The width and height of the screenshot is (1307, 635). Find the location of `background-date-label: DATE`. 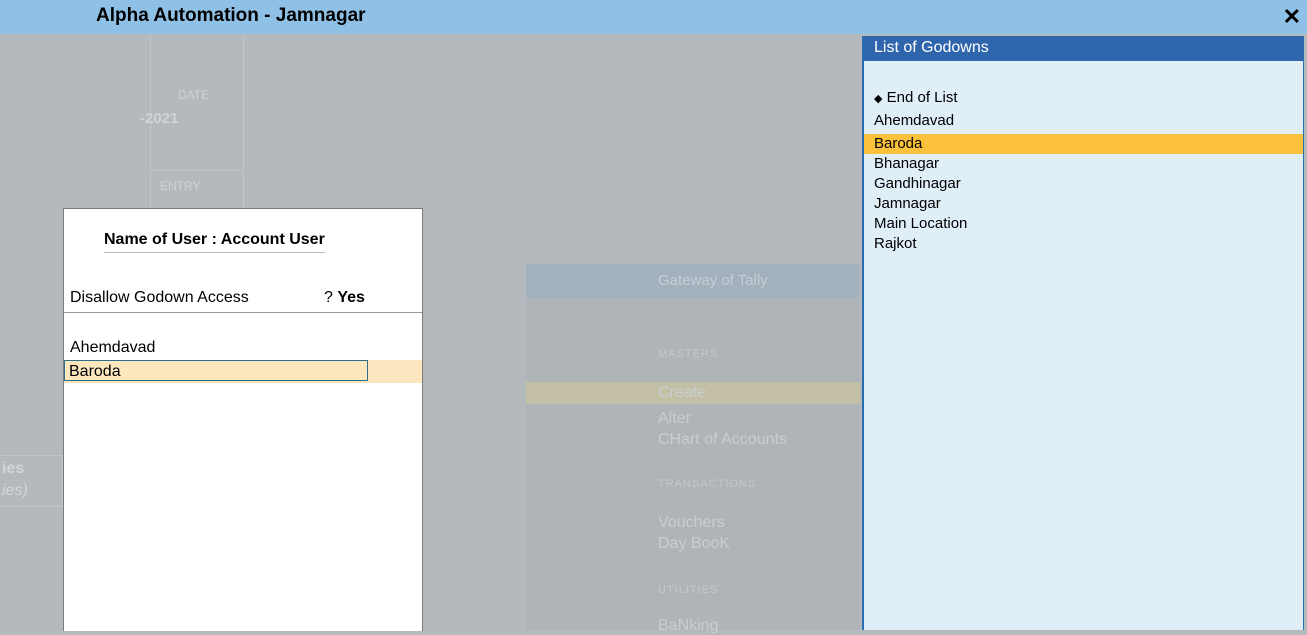

background-date-label: DATE is located at coordinates (194, 95).